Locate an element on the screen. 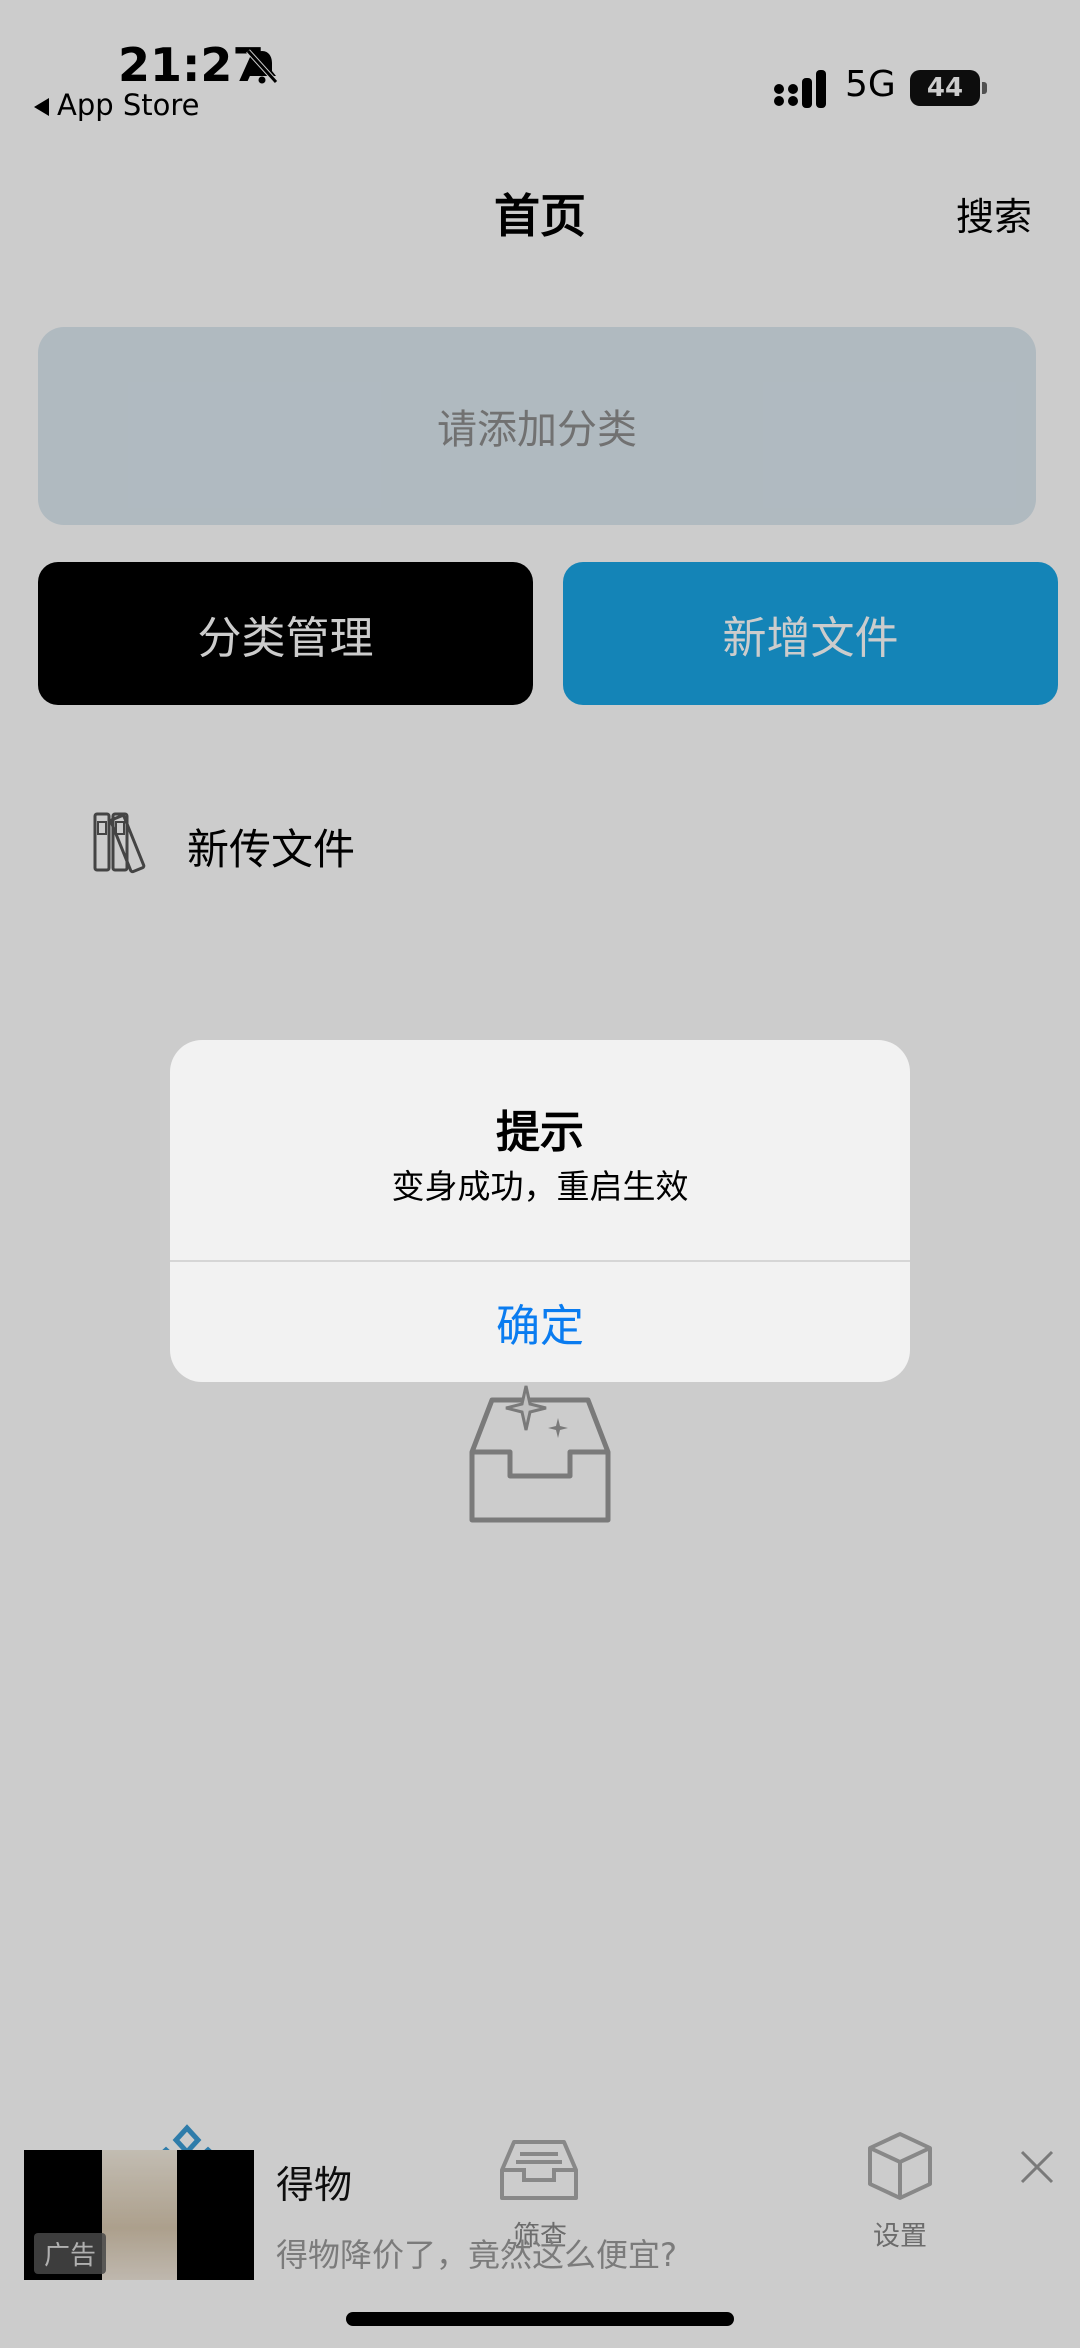 Image resolution: width=1080 pixels, height=2348 pixels. alert-dialog: 提示 变身成功，重启生效 确定 is located at coordinates (540, 1211).